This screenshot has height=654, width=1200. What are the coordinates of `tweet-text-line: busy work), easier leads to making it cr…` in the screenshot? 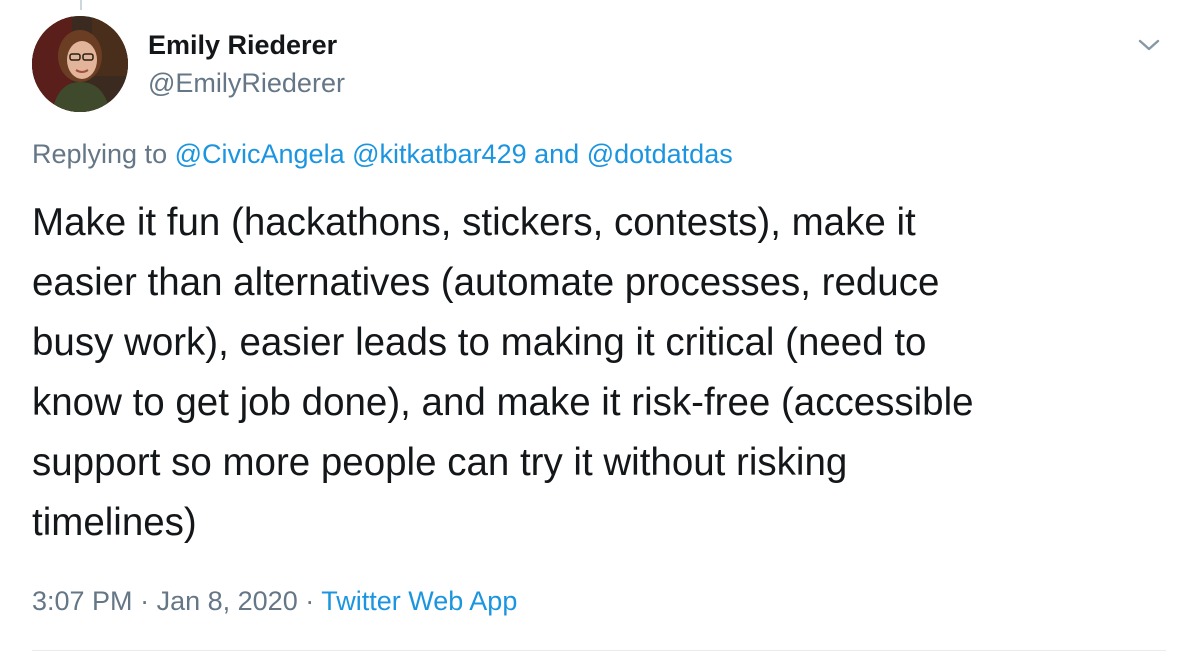 It's located at (479, 342).